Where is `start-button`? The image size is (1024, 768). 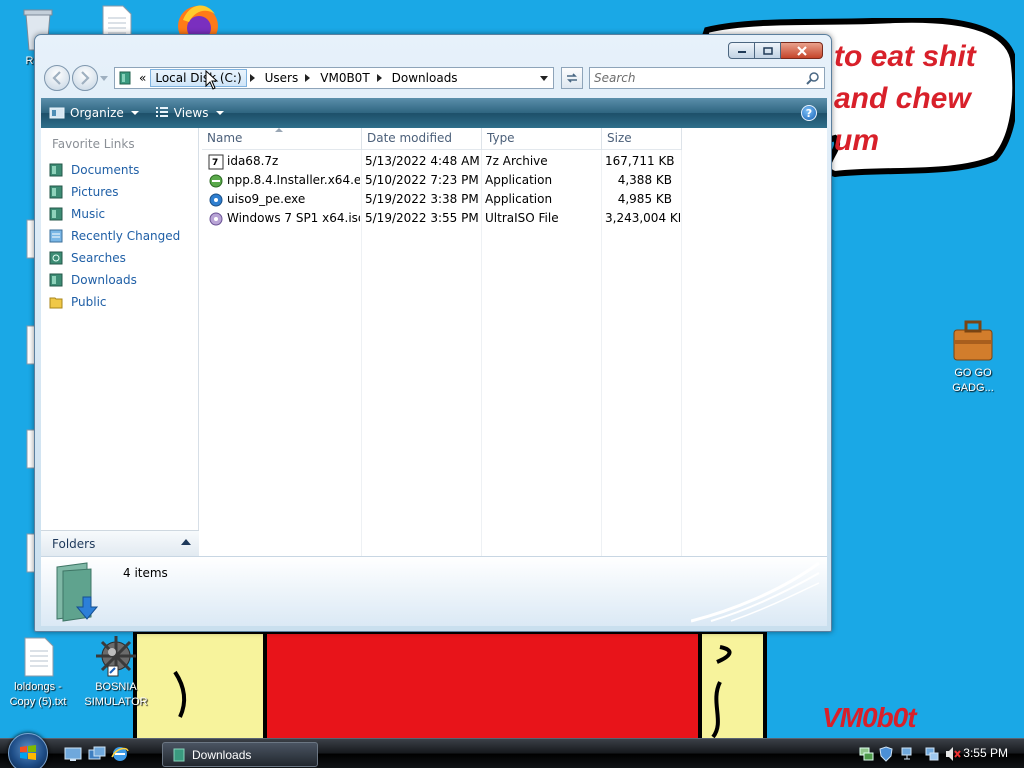
start-button is located at coordinates (28, 750).